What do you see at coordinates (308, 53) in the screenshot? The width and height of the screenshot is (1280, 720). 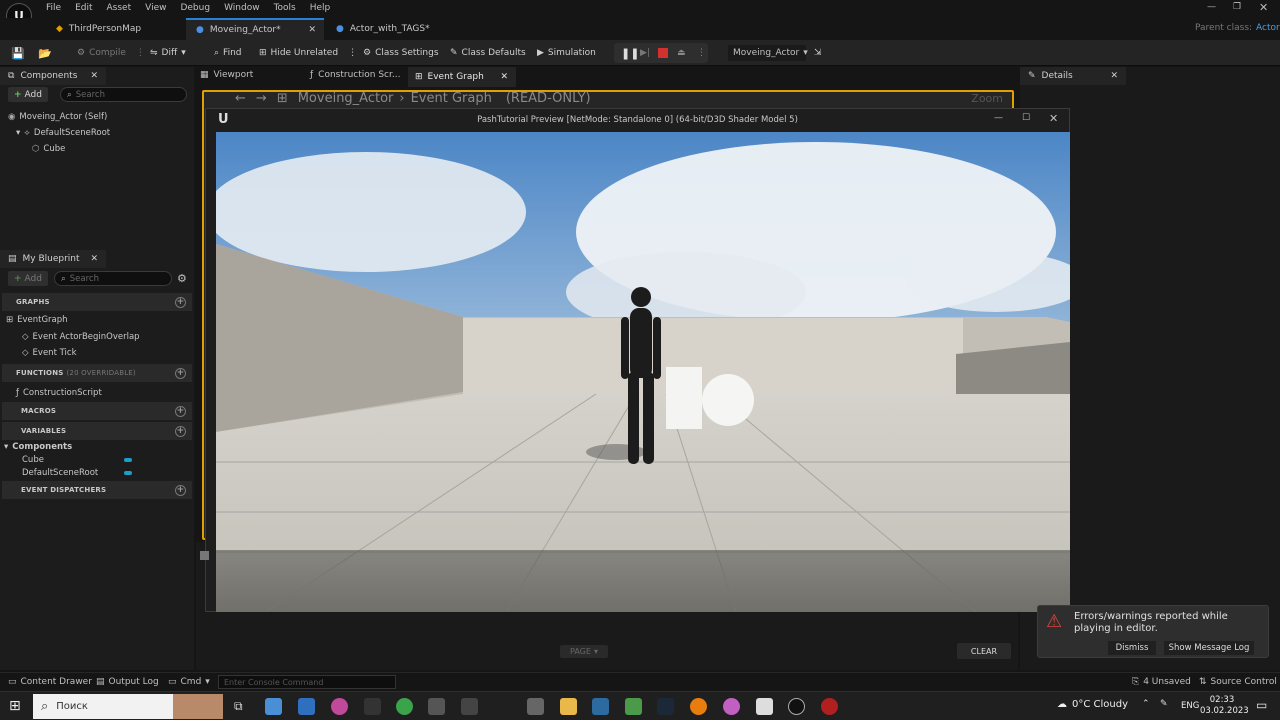 I see `hide-unrelated-button: ⊞ Hide Unrelated ⋮` at bounding box center [308, 53].